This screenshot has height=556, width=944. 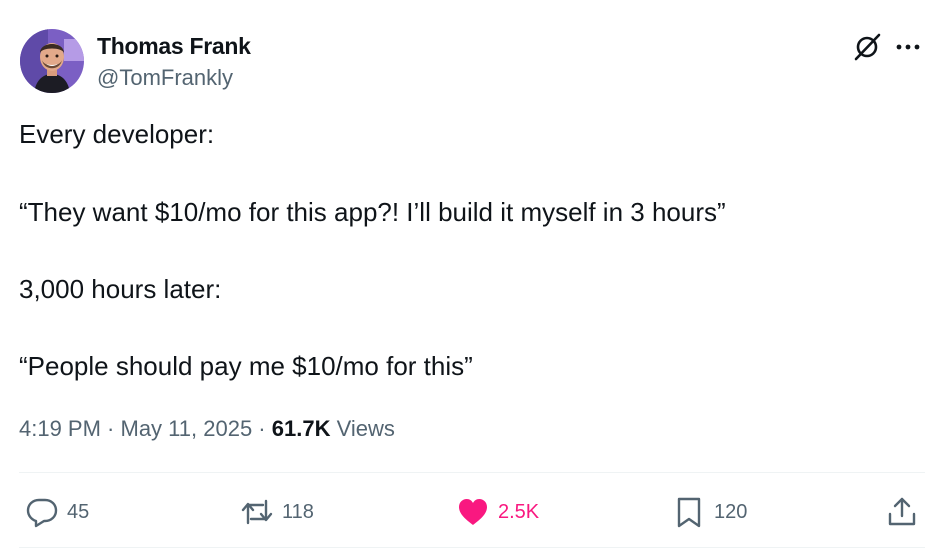 I want to click on avatar-image, so click(x=52, y=61).